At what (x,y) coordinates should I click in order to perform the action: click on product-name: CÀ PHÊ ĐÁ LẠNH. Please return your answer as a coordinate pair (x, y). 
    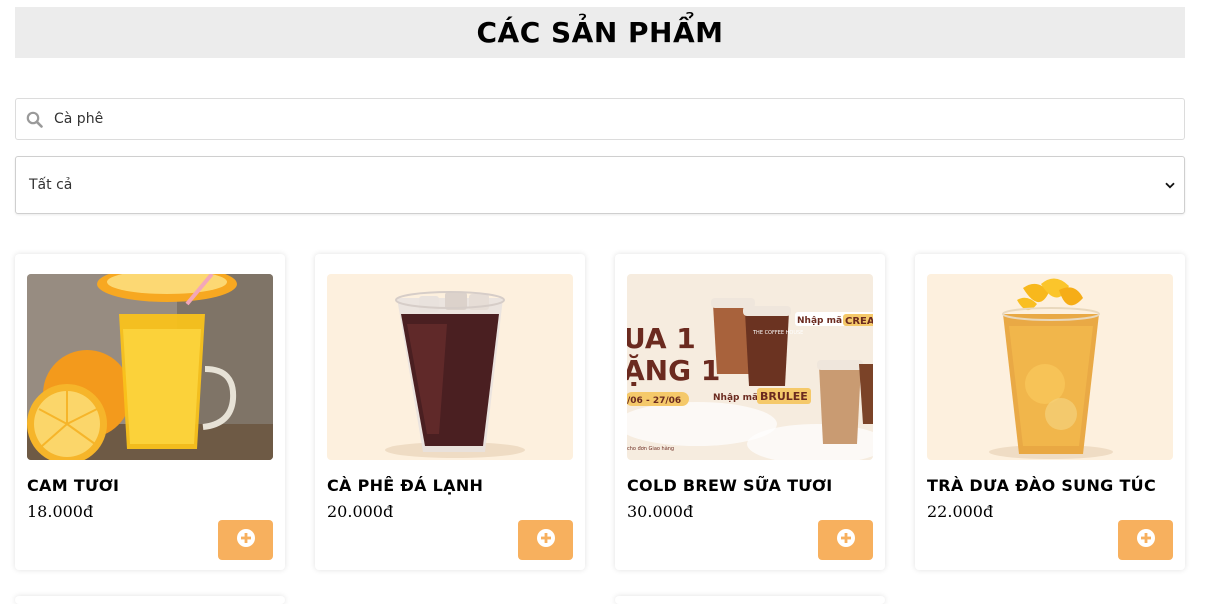
    Looking at the image, I should click on (405, 485).